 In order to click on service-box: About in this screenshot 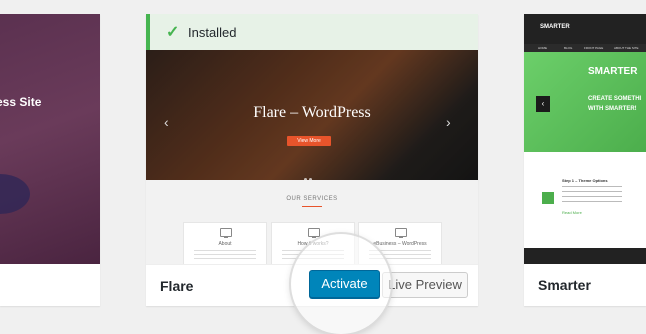, I will do `click(225, 243)`.